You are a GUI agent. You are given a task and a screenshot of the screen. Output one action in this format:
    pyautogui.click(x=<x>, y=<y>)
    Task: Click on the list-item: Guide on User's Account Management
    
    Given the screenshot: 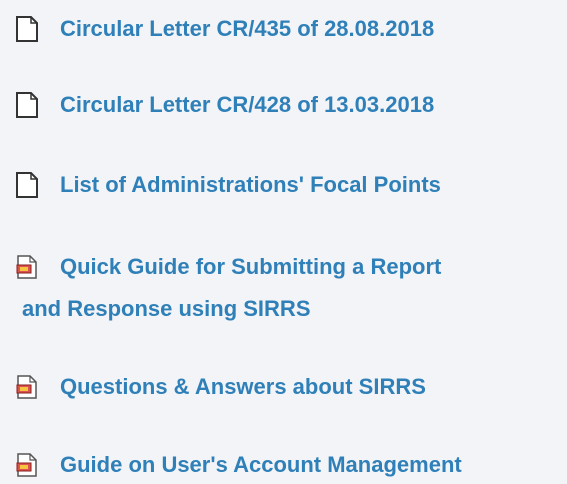 What is the action you would take?
    pyautogui.click(x=283, y=465)
    